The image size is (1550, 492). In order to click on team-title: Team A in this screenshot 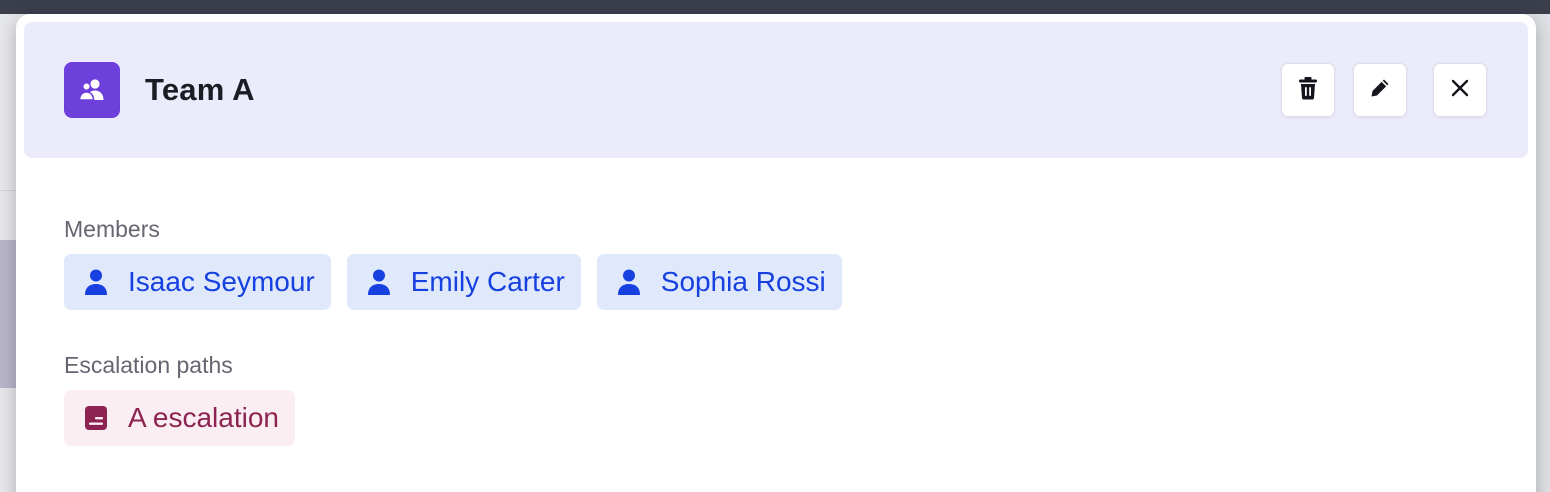, I will do `click(200, 89)`.